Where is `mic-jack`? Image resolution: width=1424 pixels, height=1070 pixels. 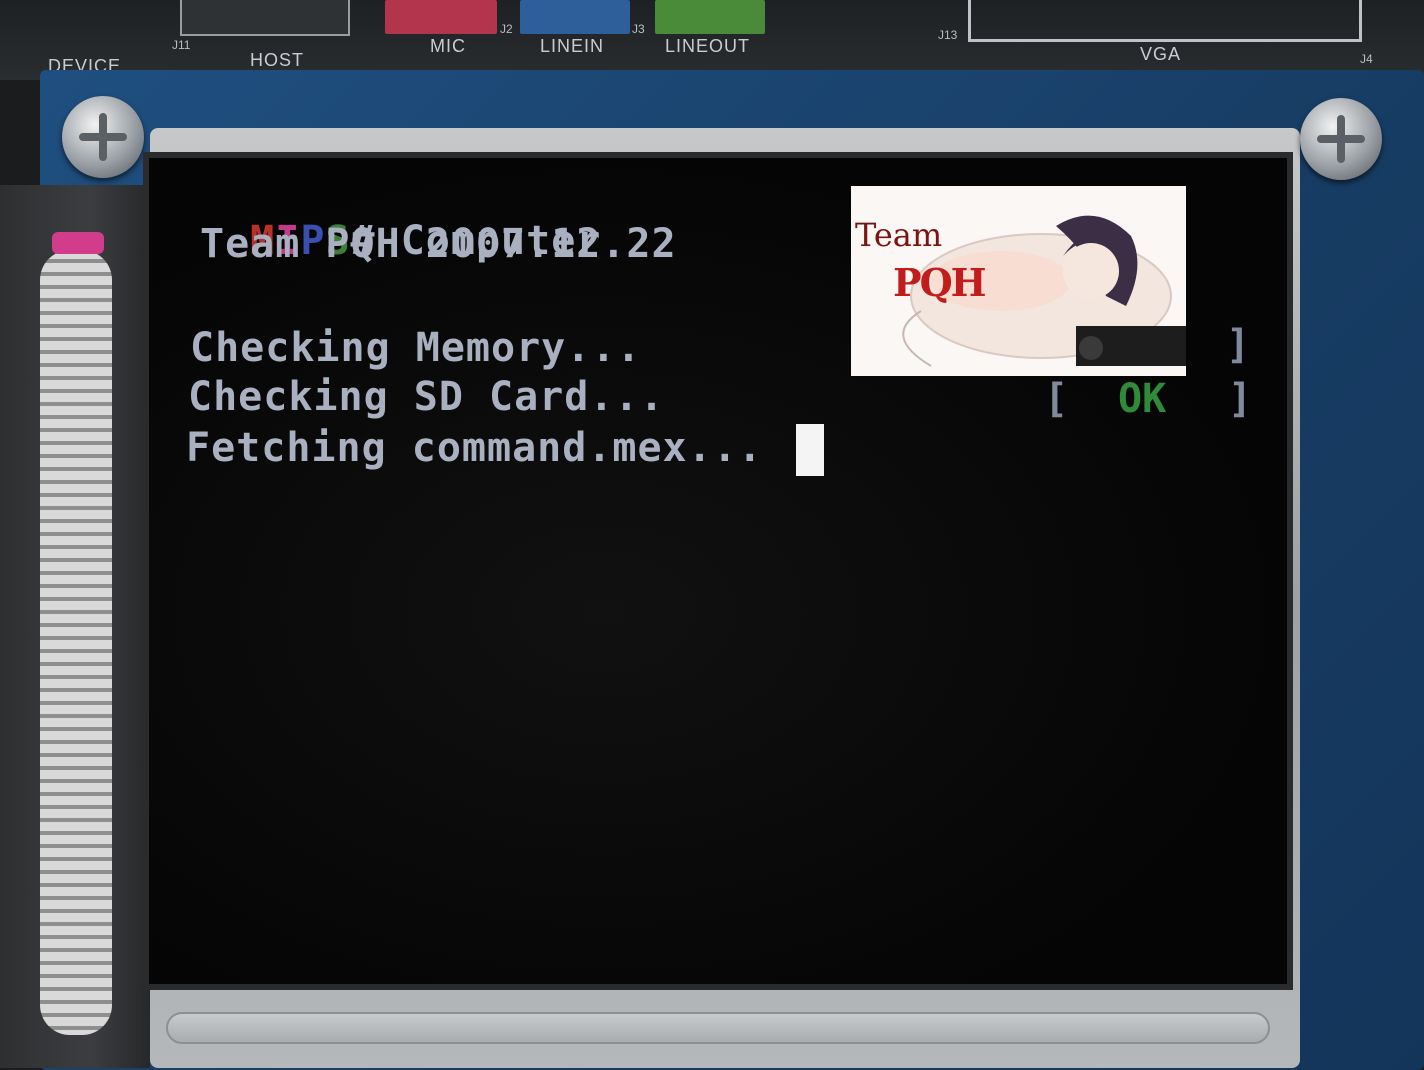
mic-jack is located at coordinates (441, 17).